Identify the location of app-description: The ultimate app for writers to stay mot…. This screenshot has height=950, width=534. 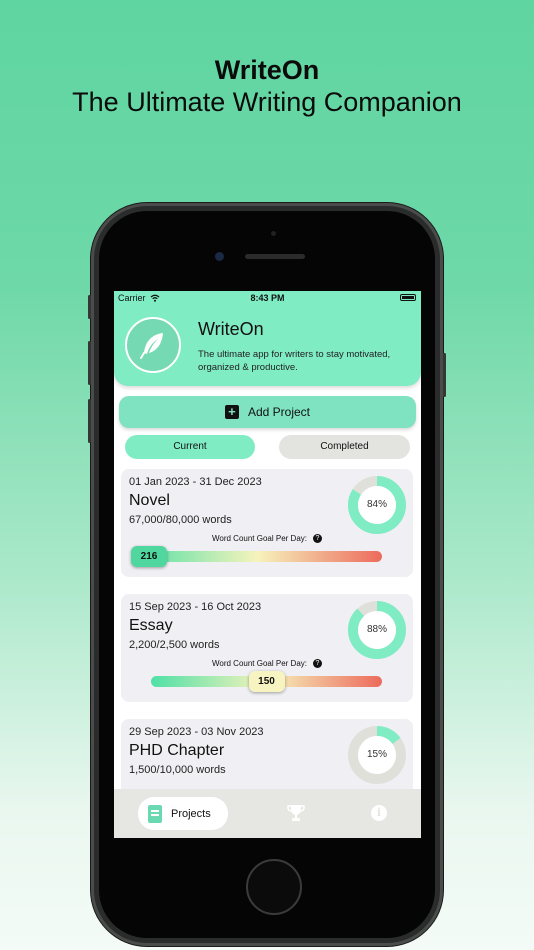
(294, 361).